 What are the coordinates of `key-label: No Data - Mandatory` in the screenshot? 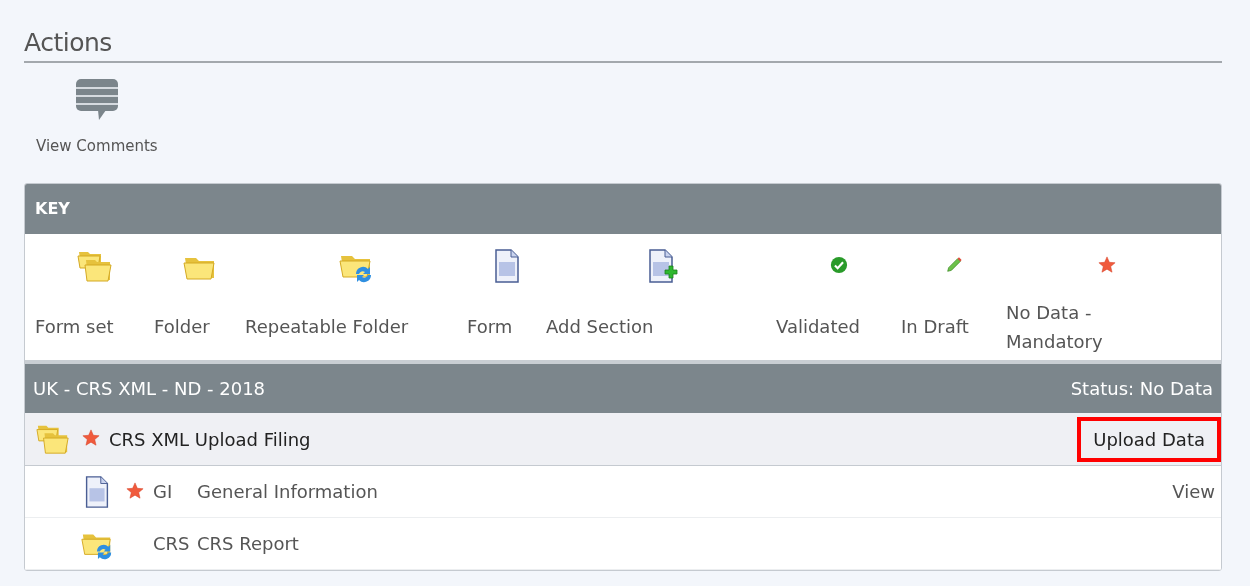 It's located at (1055, 327).